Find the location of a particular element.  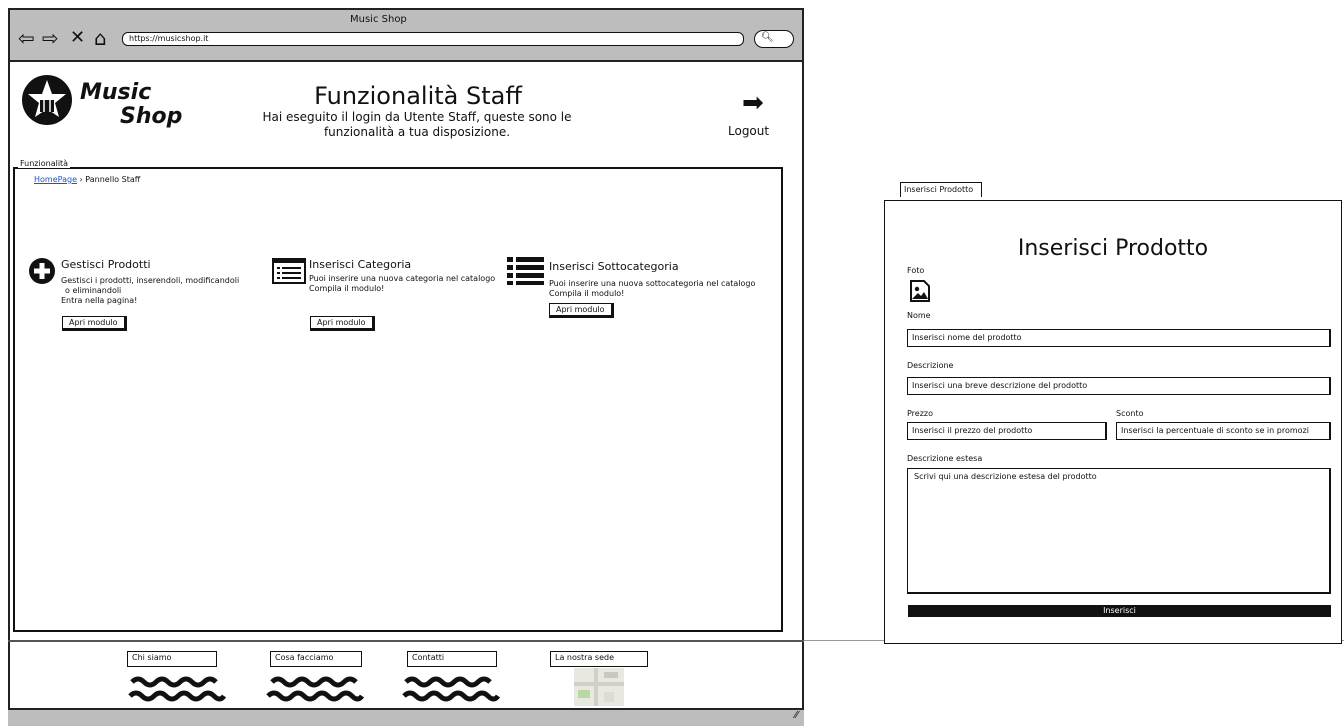

image-upload-icon is located at coordinates (920, 291).